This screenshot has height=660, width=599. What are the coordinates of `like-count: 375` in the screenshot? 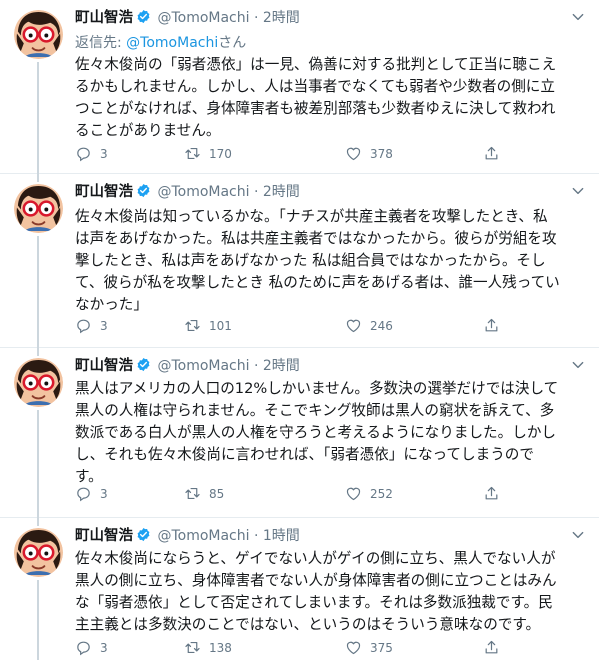 It's located at (381, 648).